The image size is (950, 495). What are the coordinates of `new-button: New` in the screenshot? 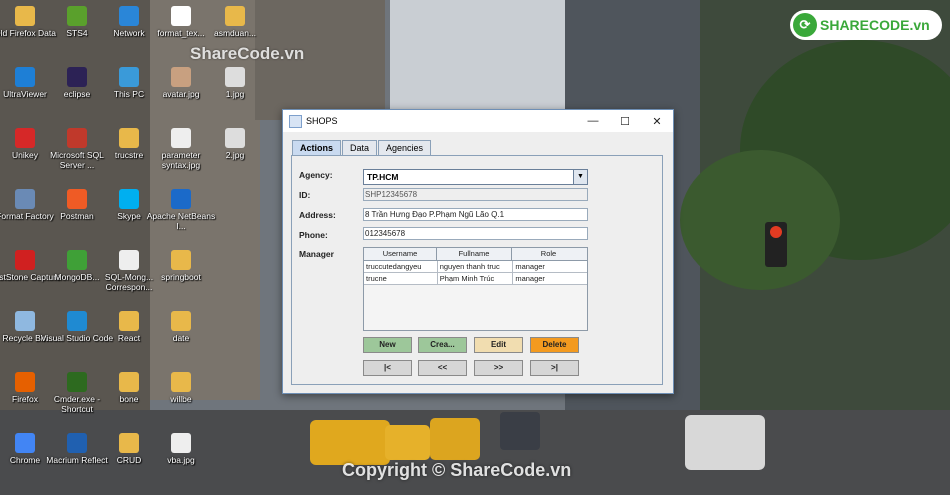 It's located at (387, 345).